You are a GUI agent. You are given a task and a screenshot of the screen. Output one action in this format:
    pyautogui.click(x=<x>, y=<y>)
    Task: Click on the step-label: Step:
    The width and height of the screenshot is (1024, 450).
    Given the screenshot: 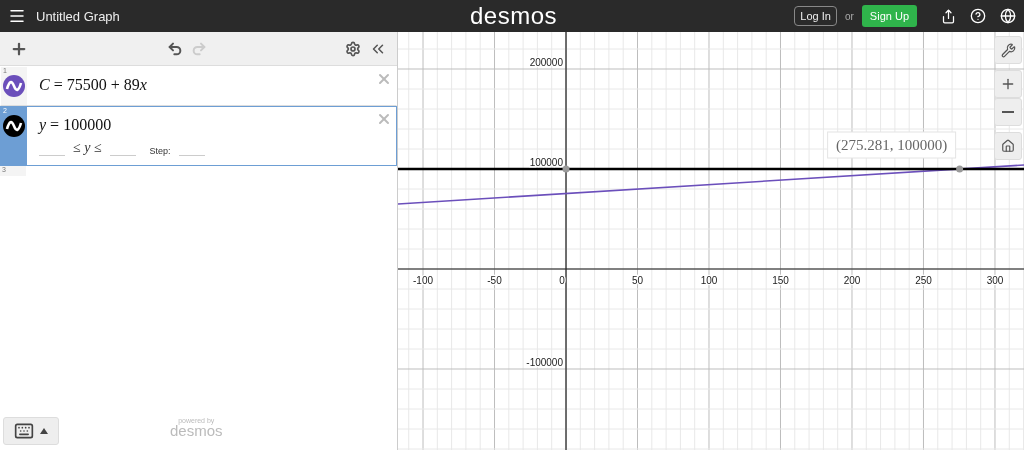 What is the action you would take?
    pyautogui.click(x=160, y=151)
    